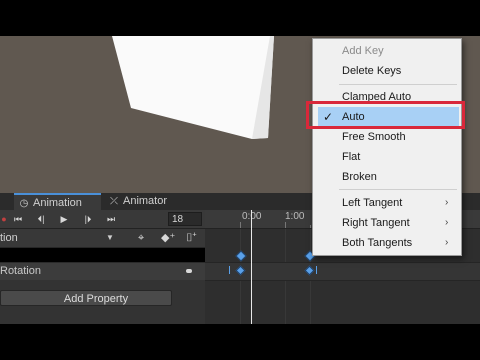 The image size is (480, 360). I want to click on clip-selector-row: tion ▼ ⌖ ◆⁺ ⌷⁺, so click(102, 238).